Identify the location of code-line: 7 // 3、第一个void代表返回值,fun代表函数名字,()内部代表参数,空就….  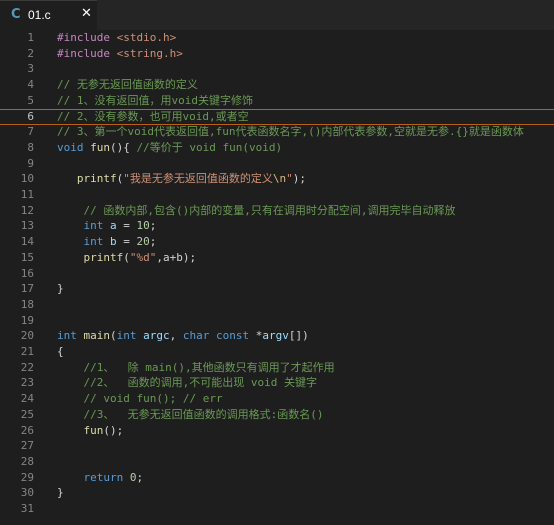
(277, 132).